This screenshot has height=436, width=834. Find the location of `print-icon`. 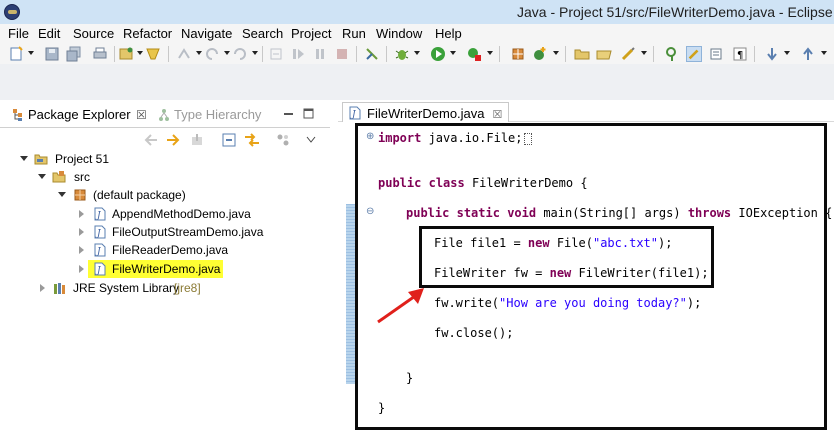

print-icon is located at coordinates (100, 54).